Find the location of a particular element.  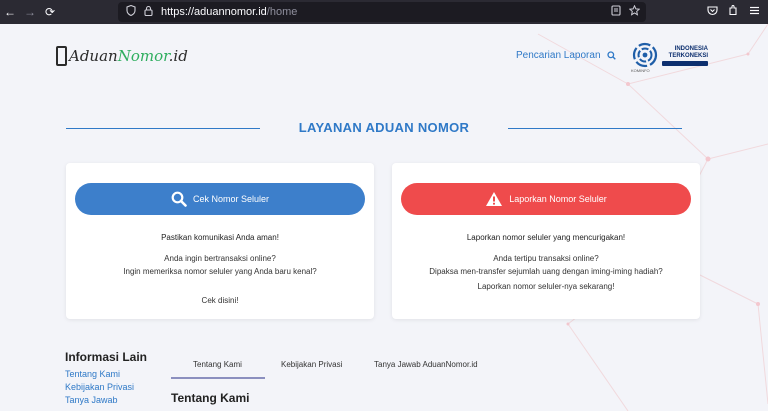

title-rule-right is located at coordinates (595, 128).